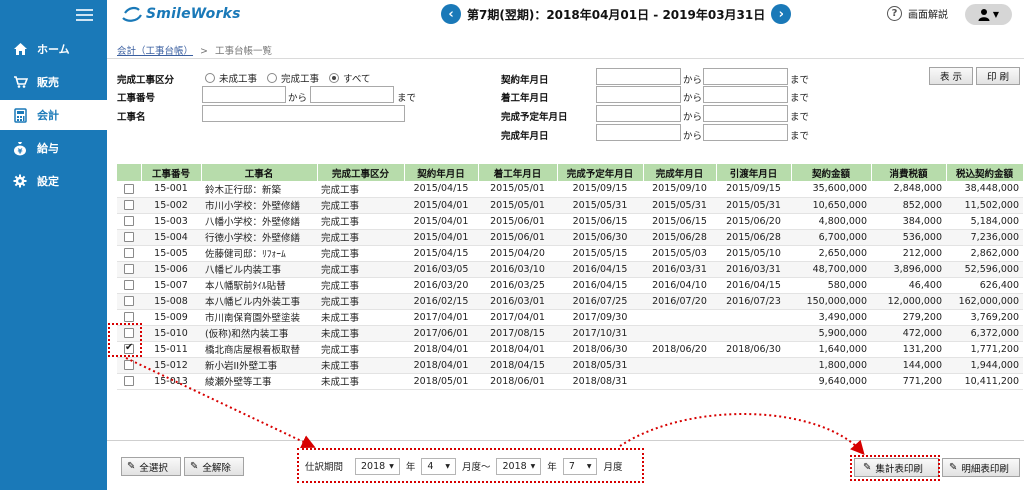 The image size is (1024, 490). I want to click on print-button: 印 刷, so click(998, 76).